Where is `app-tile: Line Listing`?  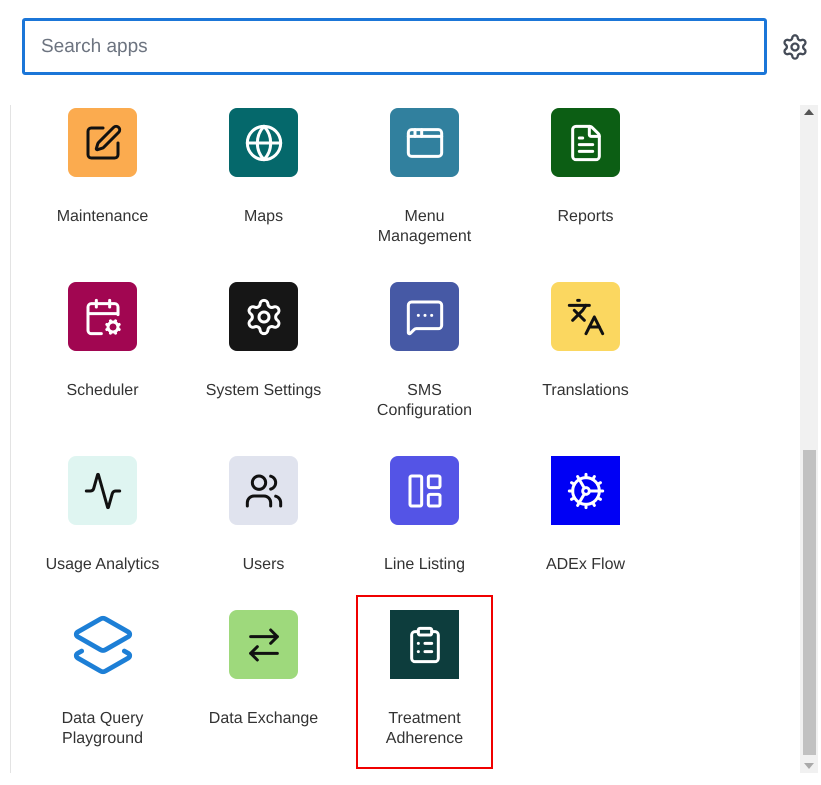 app-tile: Line Listing is located at coordinates (424, 518).